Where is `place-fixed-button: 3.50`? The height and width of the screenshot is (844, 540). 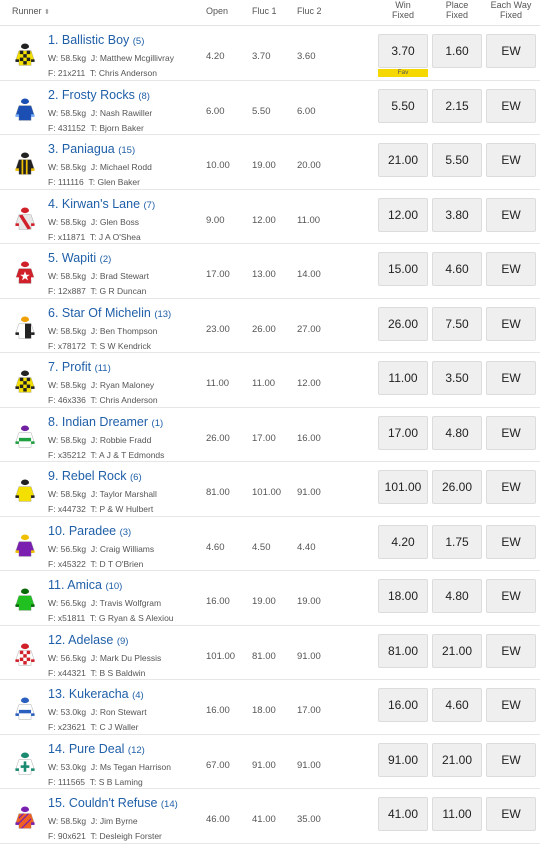 place-fixed-button: 3.50 is located at coordinates (457, 378).